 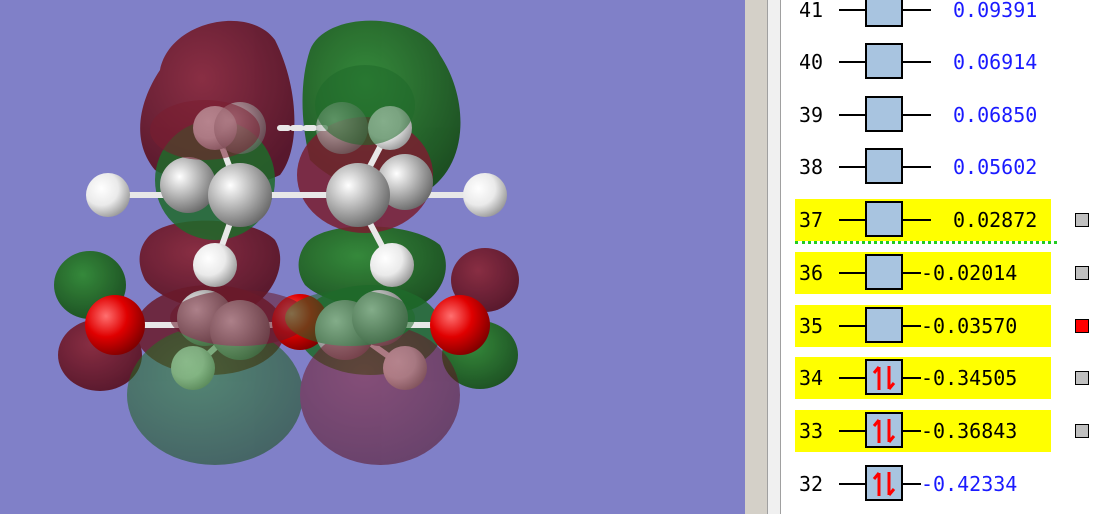 I want to click on homo-lumo-gap-marker, so click(x=926, y=242).